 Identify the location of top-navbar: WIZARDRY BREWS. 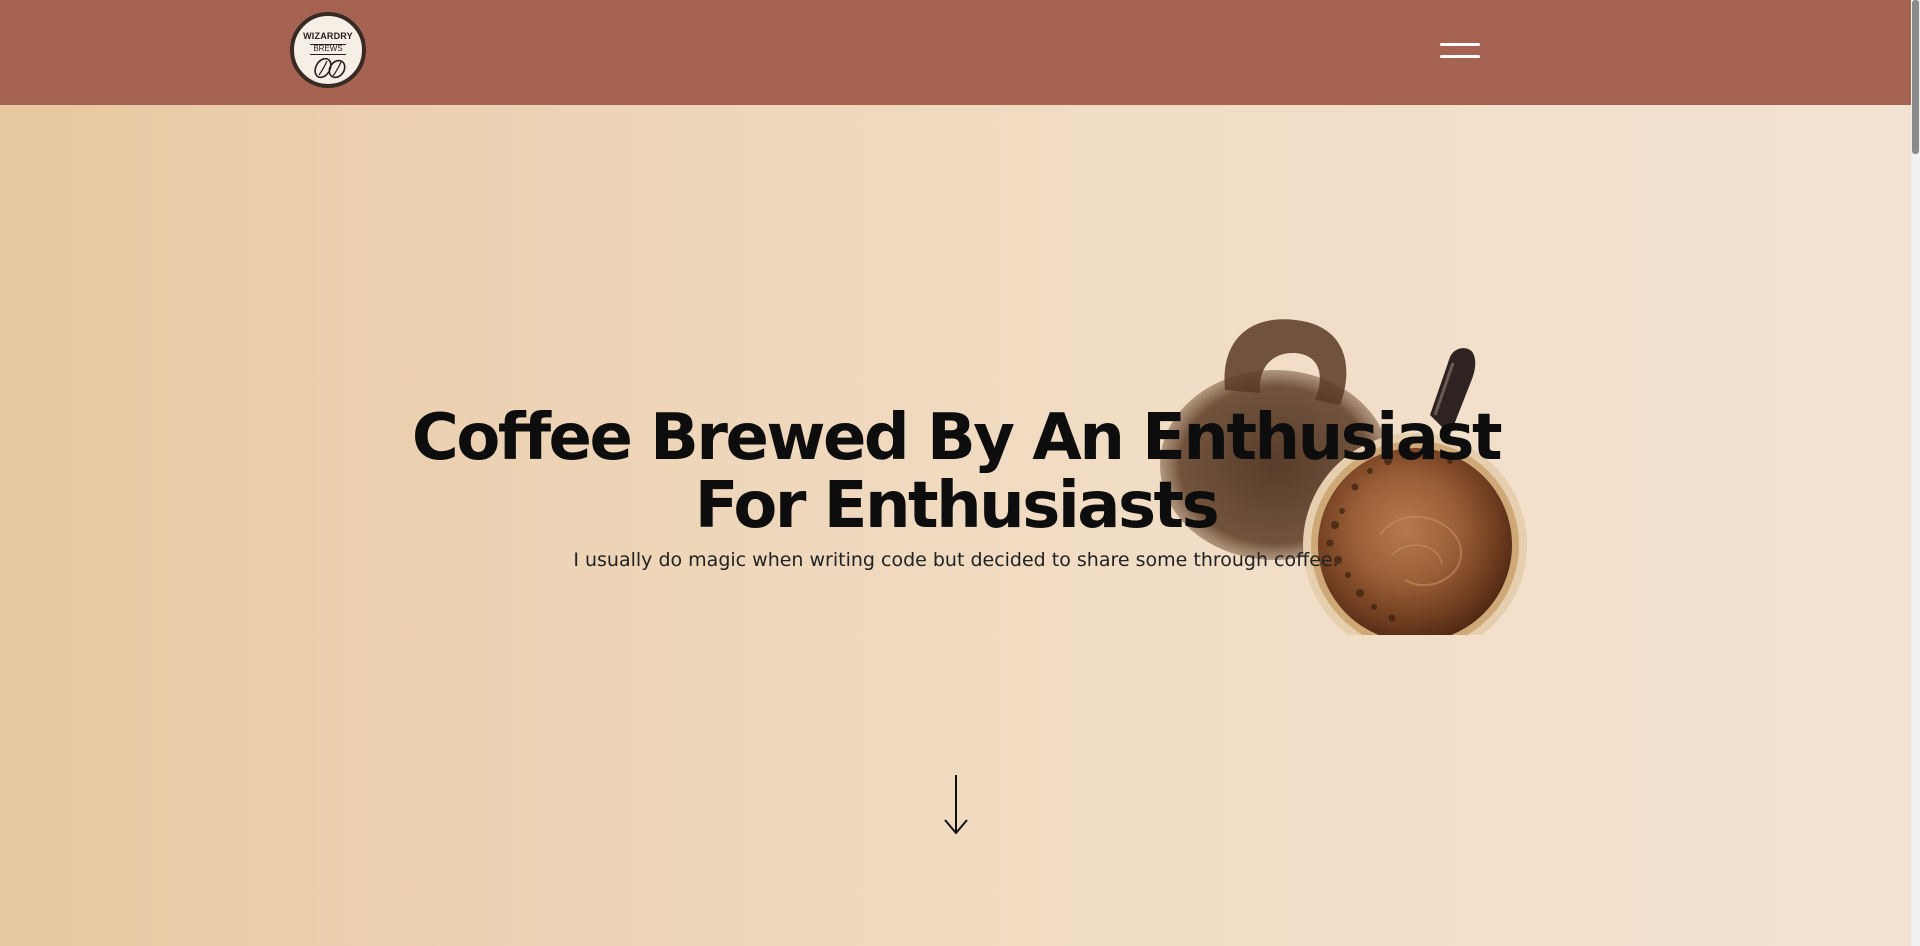
(955, 52).